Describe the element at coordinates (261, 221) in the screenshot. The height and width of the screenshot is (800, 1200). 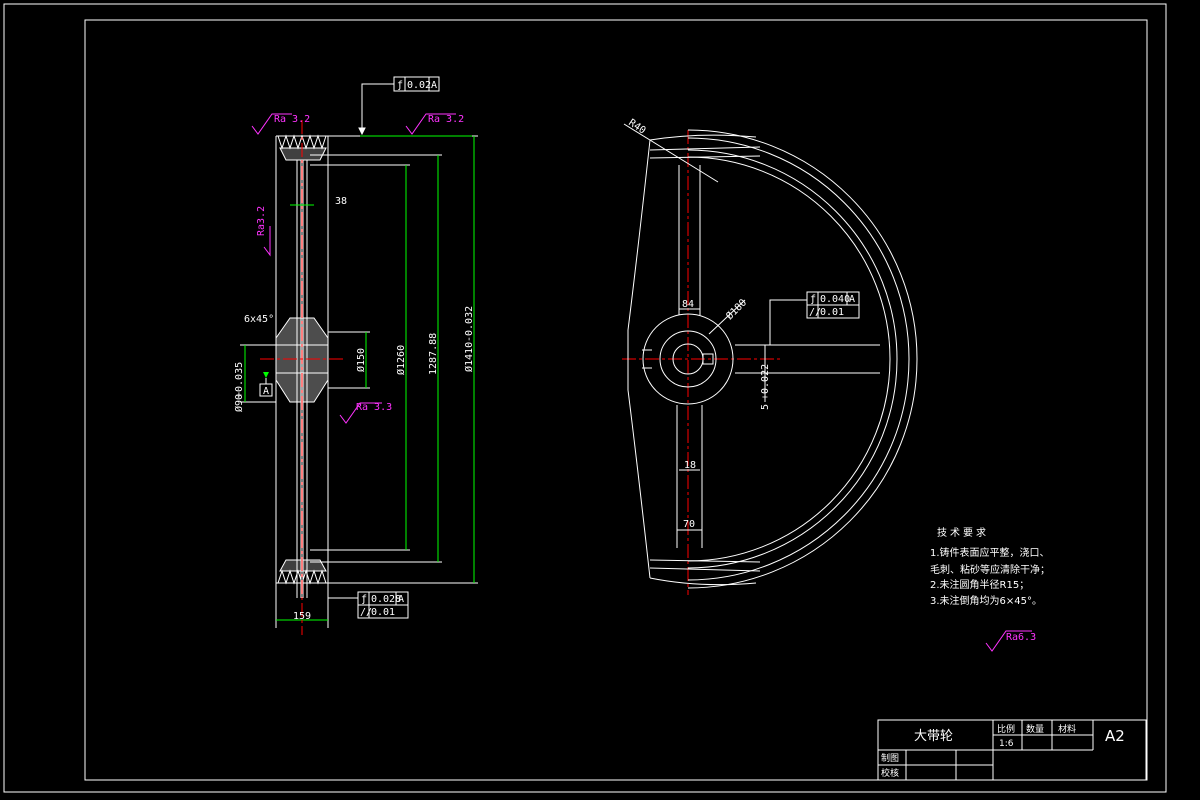
I see `roughness-left: Ra3.2` at that location.